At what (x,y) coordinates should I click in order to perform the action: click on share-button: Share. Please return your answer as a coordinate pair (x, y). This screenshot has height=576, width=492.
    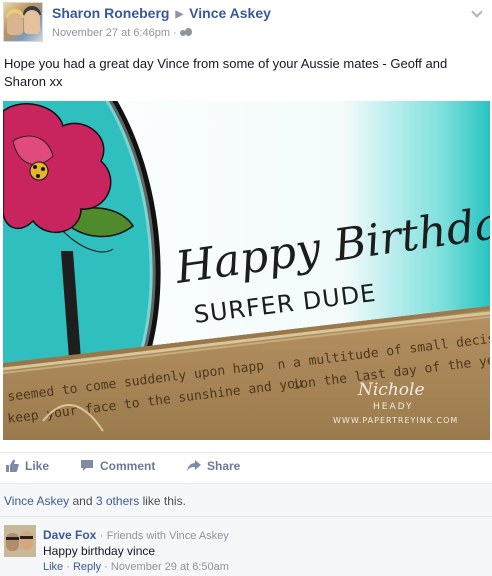
    Looking at the image, I should click on (213, 466).